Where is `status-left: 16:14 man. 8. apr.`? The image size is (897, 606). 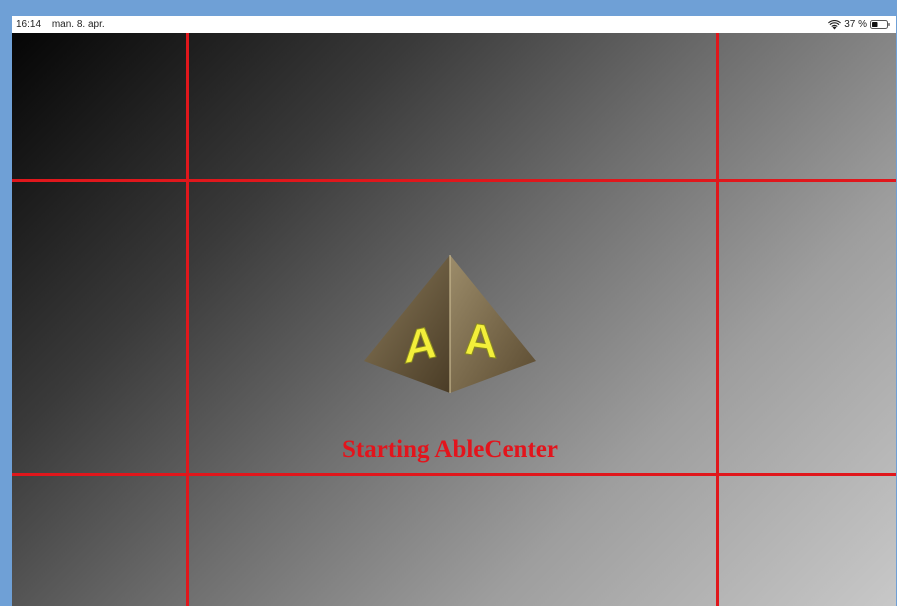 status-left: 16:14 man. 8. apr. is located at coordinates (64, 24).